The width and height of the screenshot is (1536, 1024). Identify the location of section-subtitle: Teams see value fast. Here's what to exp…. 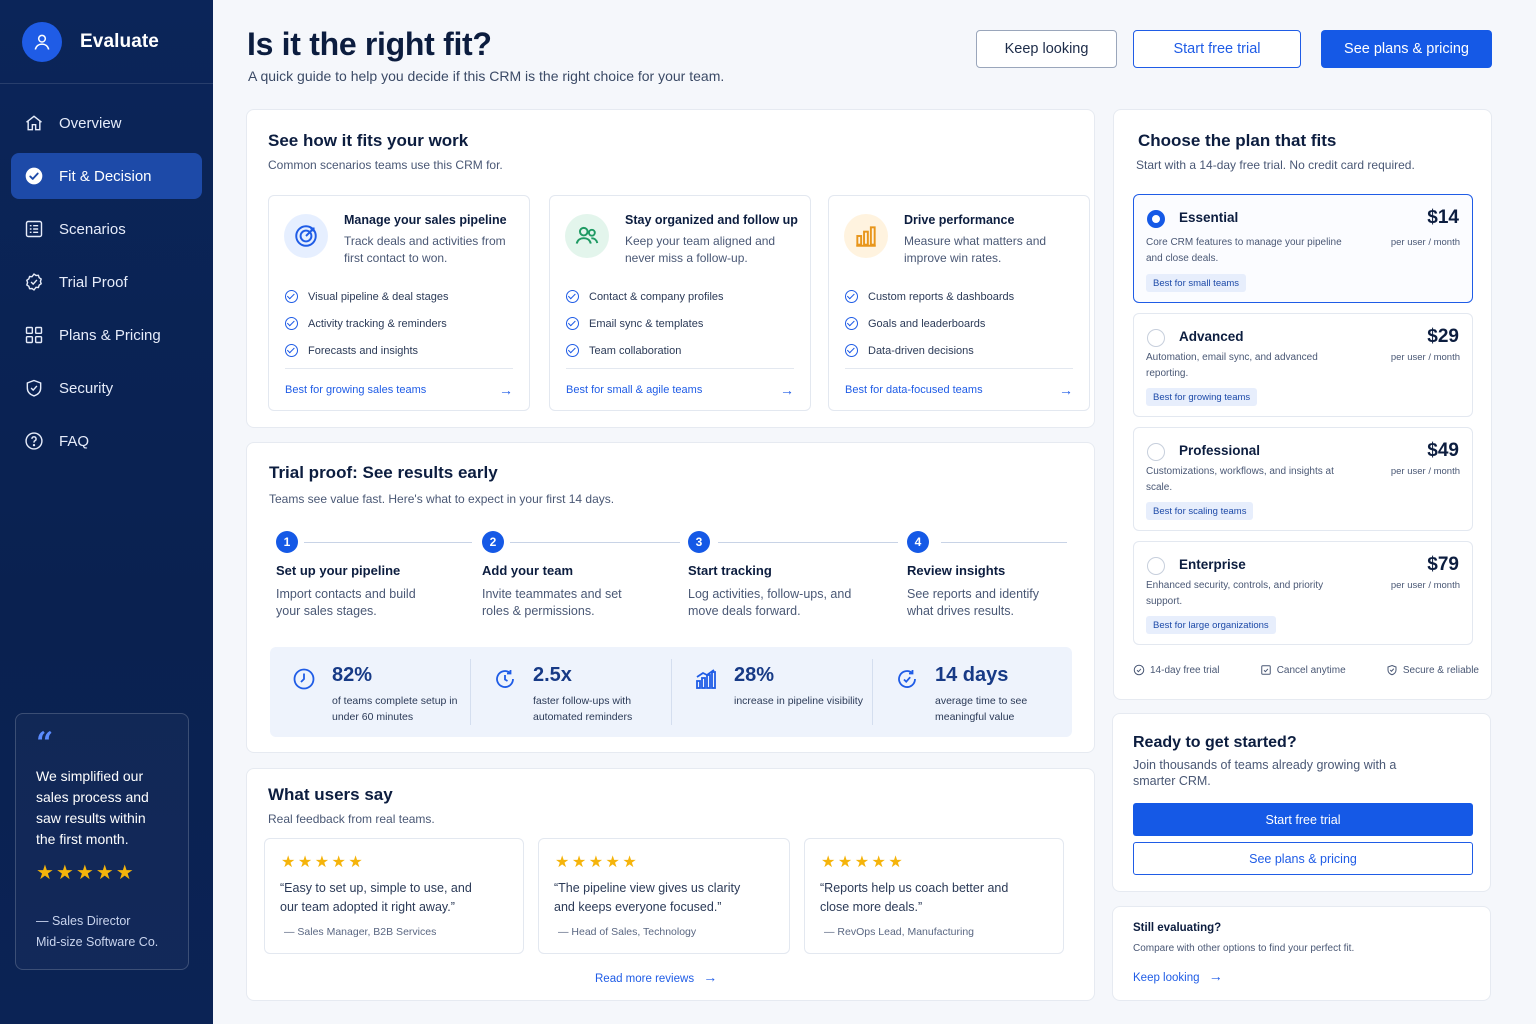
(442, 499).